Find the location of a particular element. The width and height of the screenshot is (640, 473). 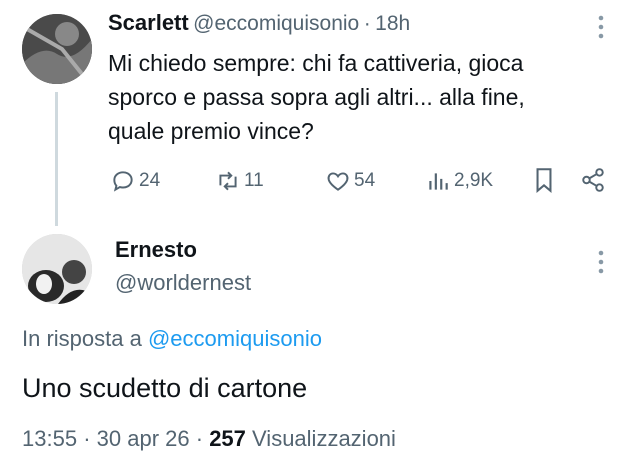

reply-author-name: Ernesto is located at coordinates (156, 250).